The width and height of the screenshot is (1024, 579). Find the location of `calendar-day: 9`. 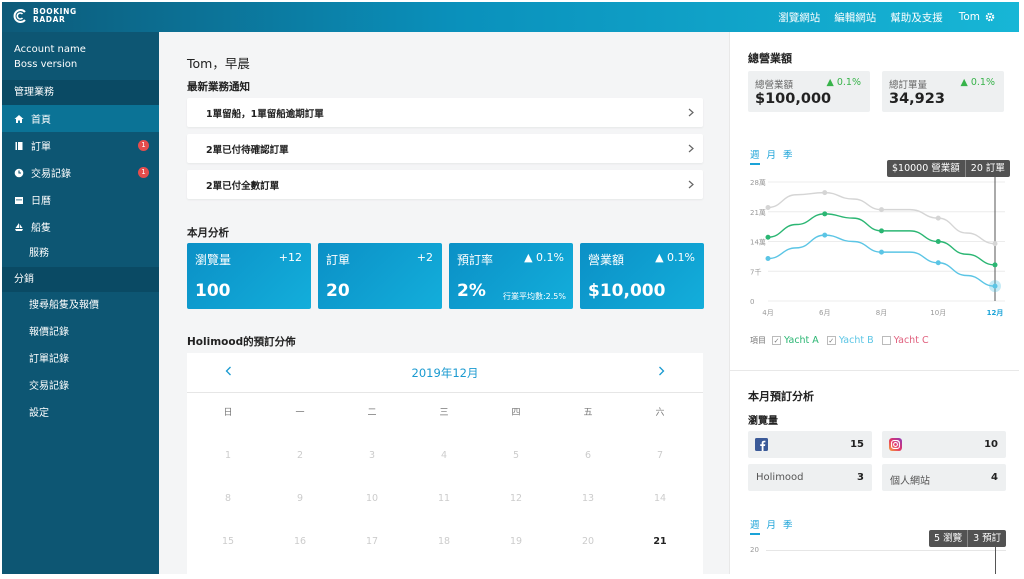

calendar-day: 9 is located at coordinates (300, 498).